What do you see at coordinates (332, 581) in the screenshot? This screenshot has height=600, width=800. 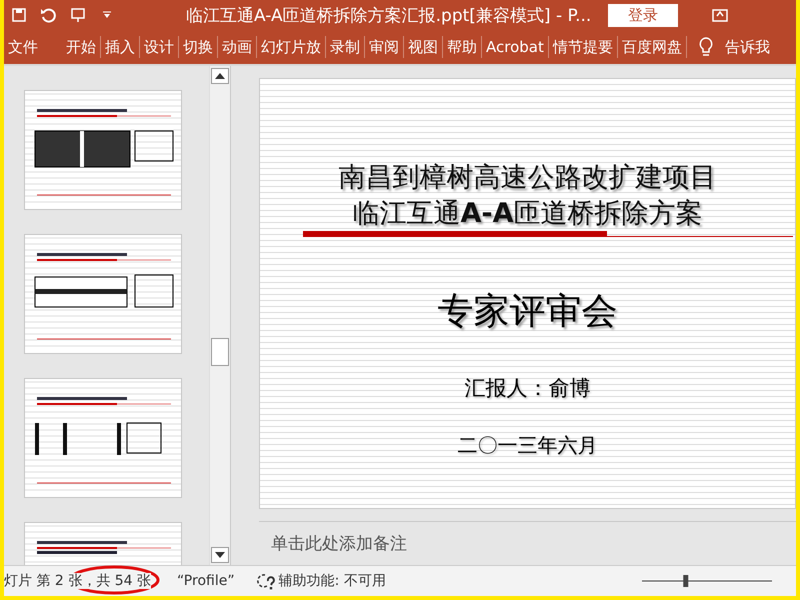 I see `accessibility-status: 辅助功能: 不可用` at bounding box center [332, 581].